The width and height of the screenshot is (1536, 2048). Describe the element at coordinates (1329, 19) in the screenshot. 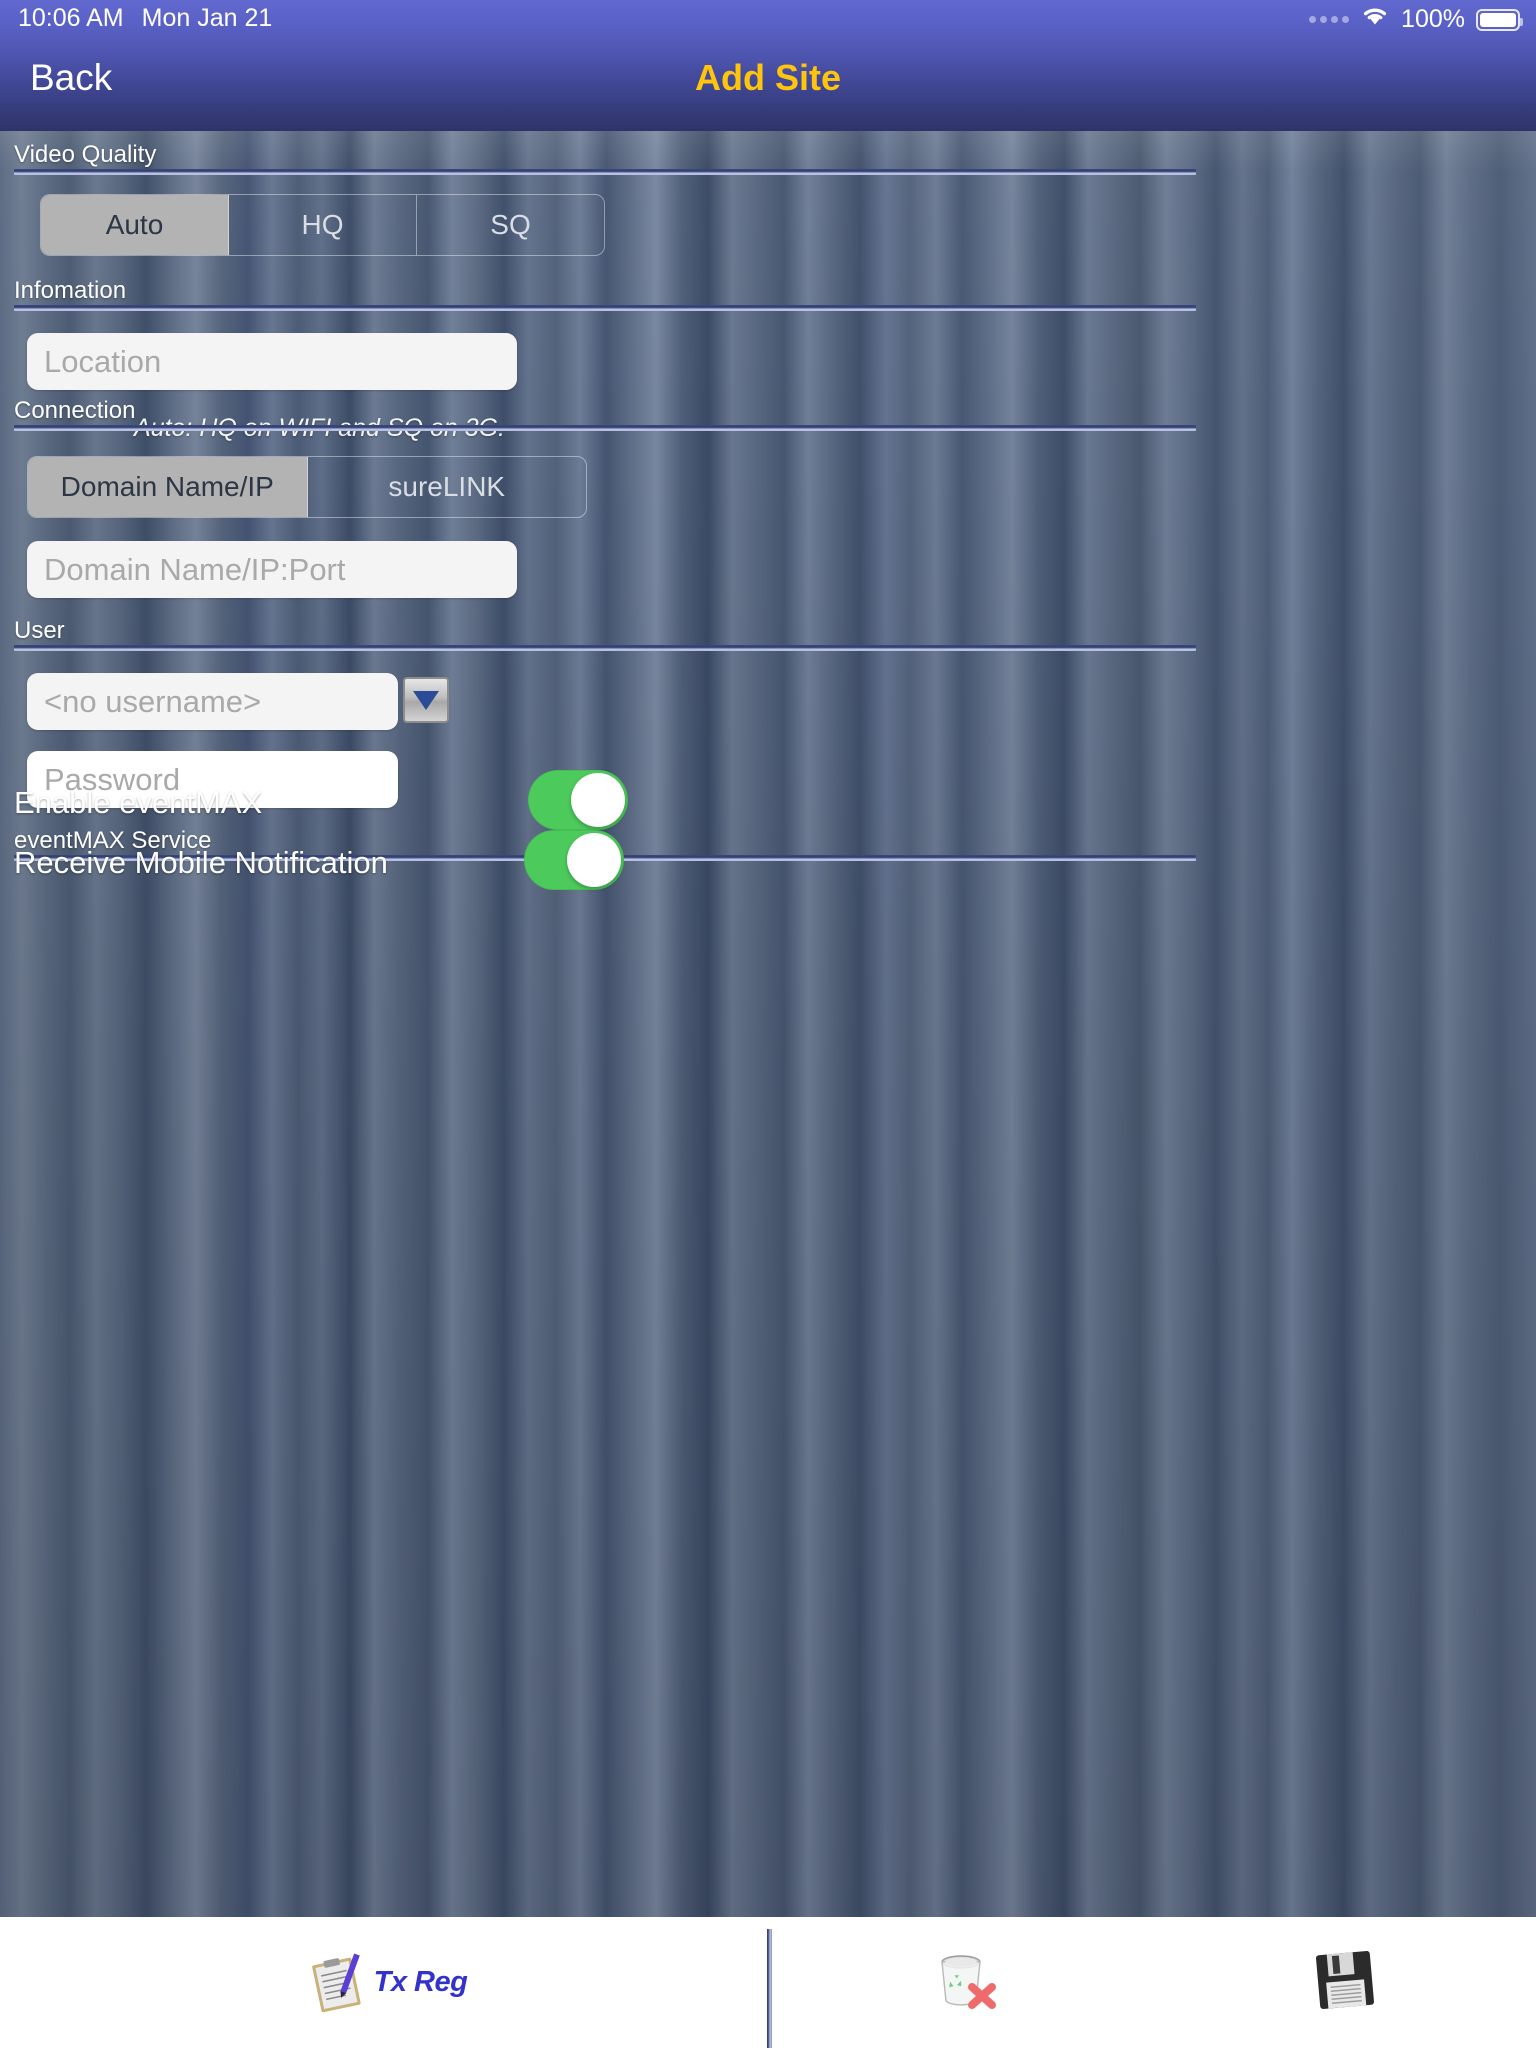

I see `signal-dots-icon` at that location.